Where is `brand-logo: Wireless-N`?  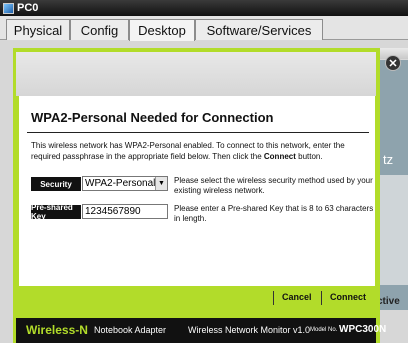 brand-logo: Wireless-N is located at coordinates (57, 330).